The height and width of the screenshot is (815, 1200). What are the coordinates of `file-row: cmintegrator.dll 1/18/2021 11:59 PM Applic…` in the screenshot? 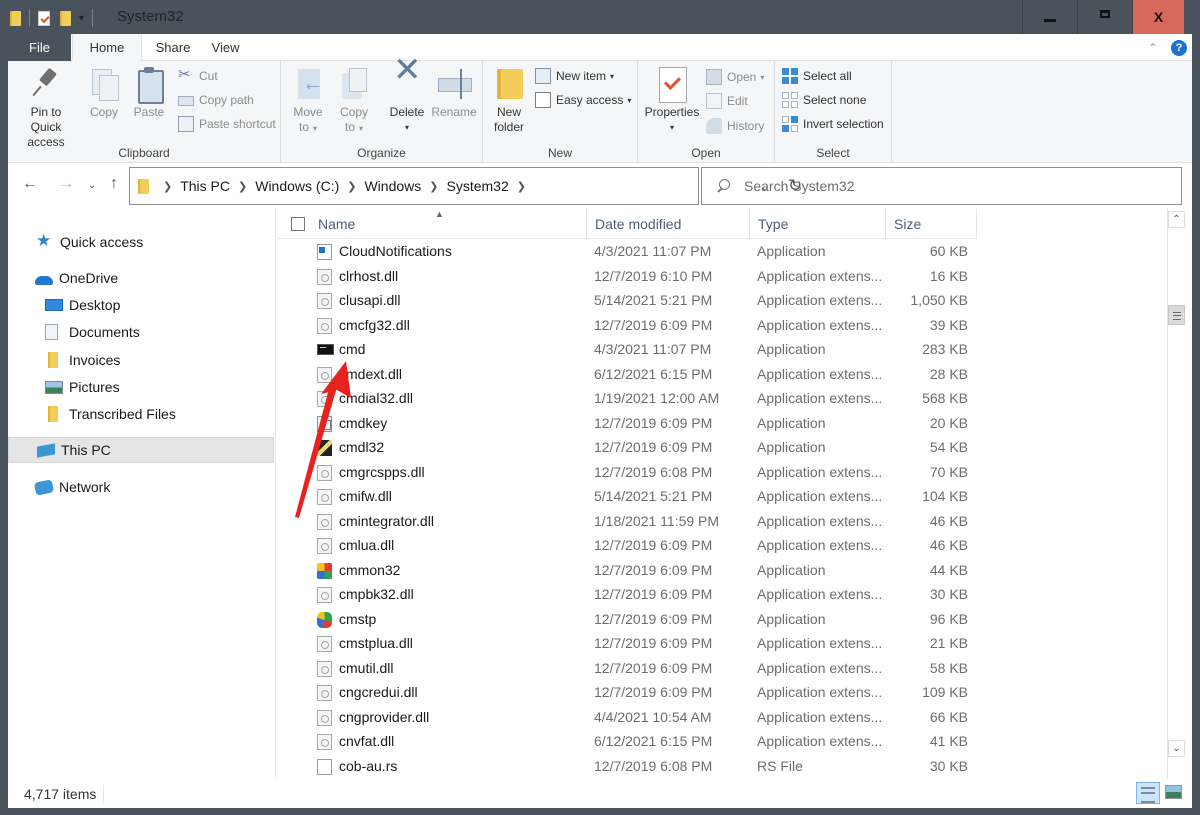 It's located at (627, 522).